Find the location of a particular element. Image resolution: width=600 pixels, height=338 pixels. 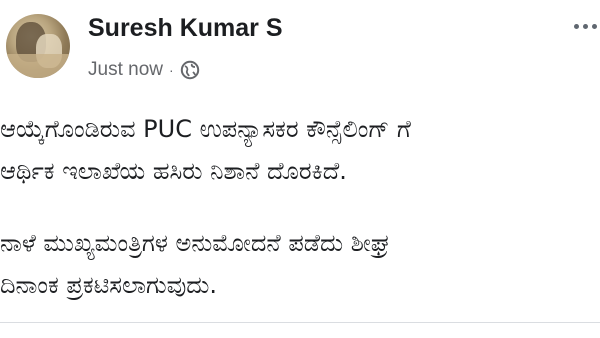

post-text-line: ಆರ್ಥಿಕ ಇಲಾಖೆಯ ಹಸಿರು ನಿಶಾನೆ ದೊರಕಿದೆ. is located at coordinates (173, 171).